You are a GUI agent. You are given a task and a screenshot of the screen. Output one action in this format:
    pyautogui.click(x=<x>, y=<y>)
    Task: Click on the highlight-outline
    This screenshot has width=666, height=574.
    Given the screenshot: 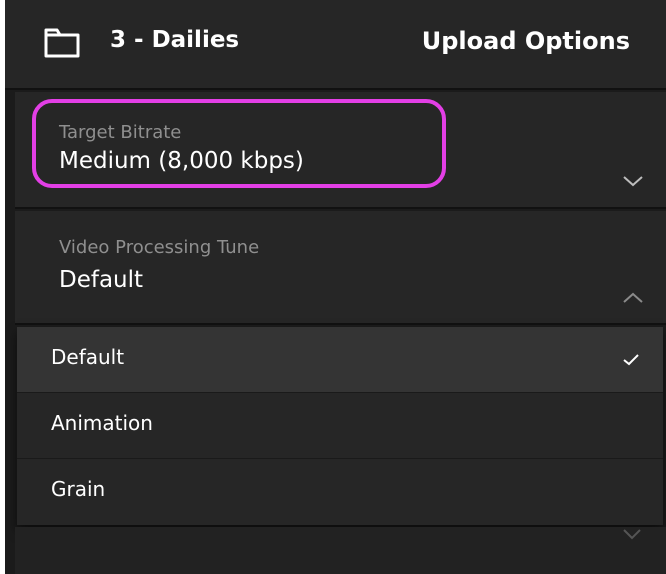 What is the action you would take?
    pyautogui.click(x=239, y=143)
    